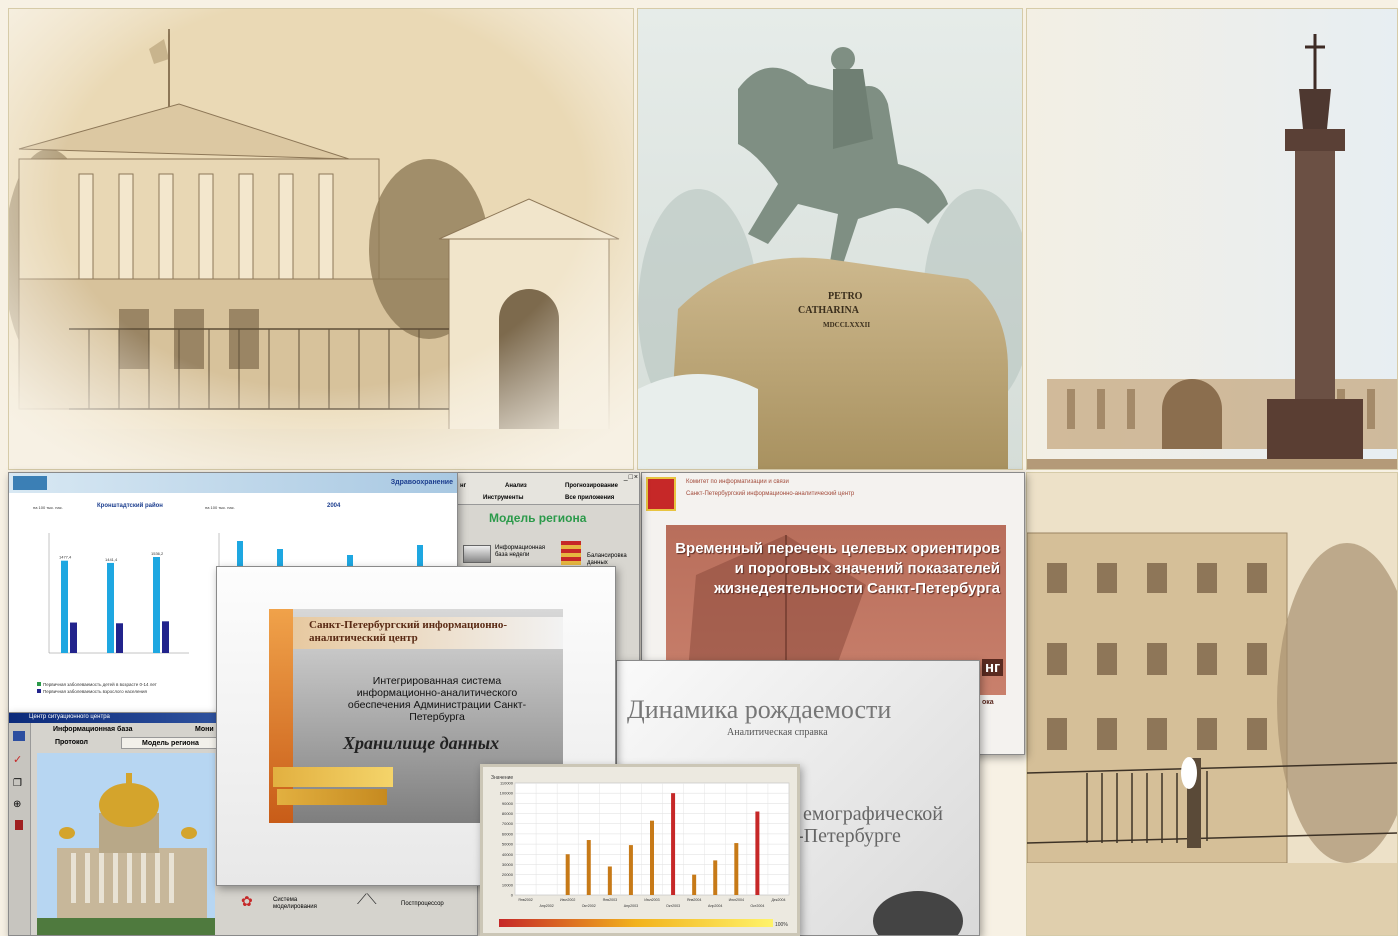 This screenshot has width=1398, height=936. What do you see at coordinates (661, 494) in the screenshot?
I see `spb-emblem-icon` at bounding box center [661, 494].